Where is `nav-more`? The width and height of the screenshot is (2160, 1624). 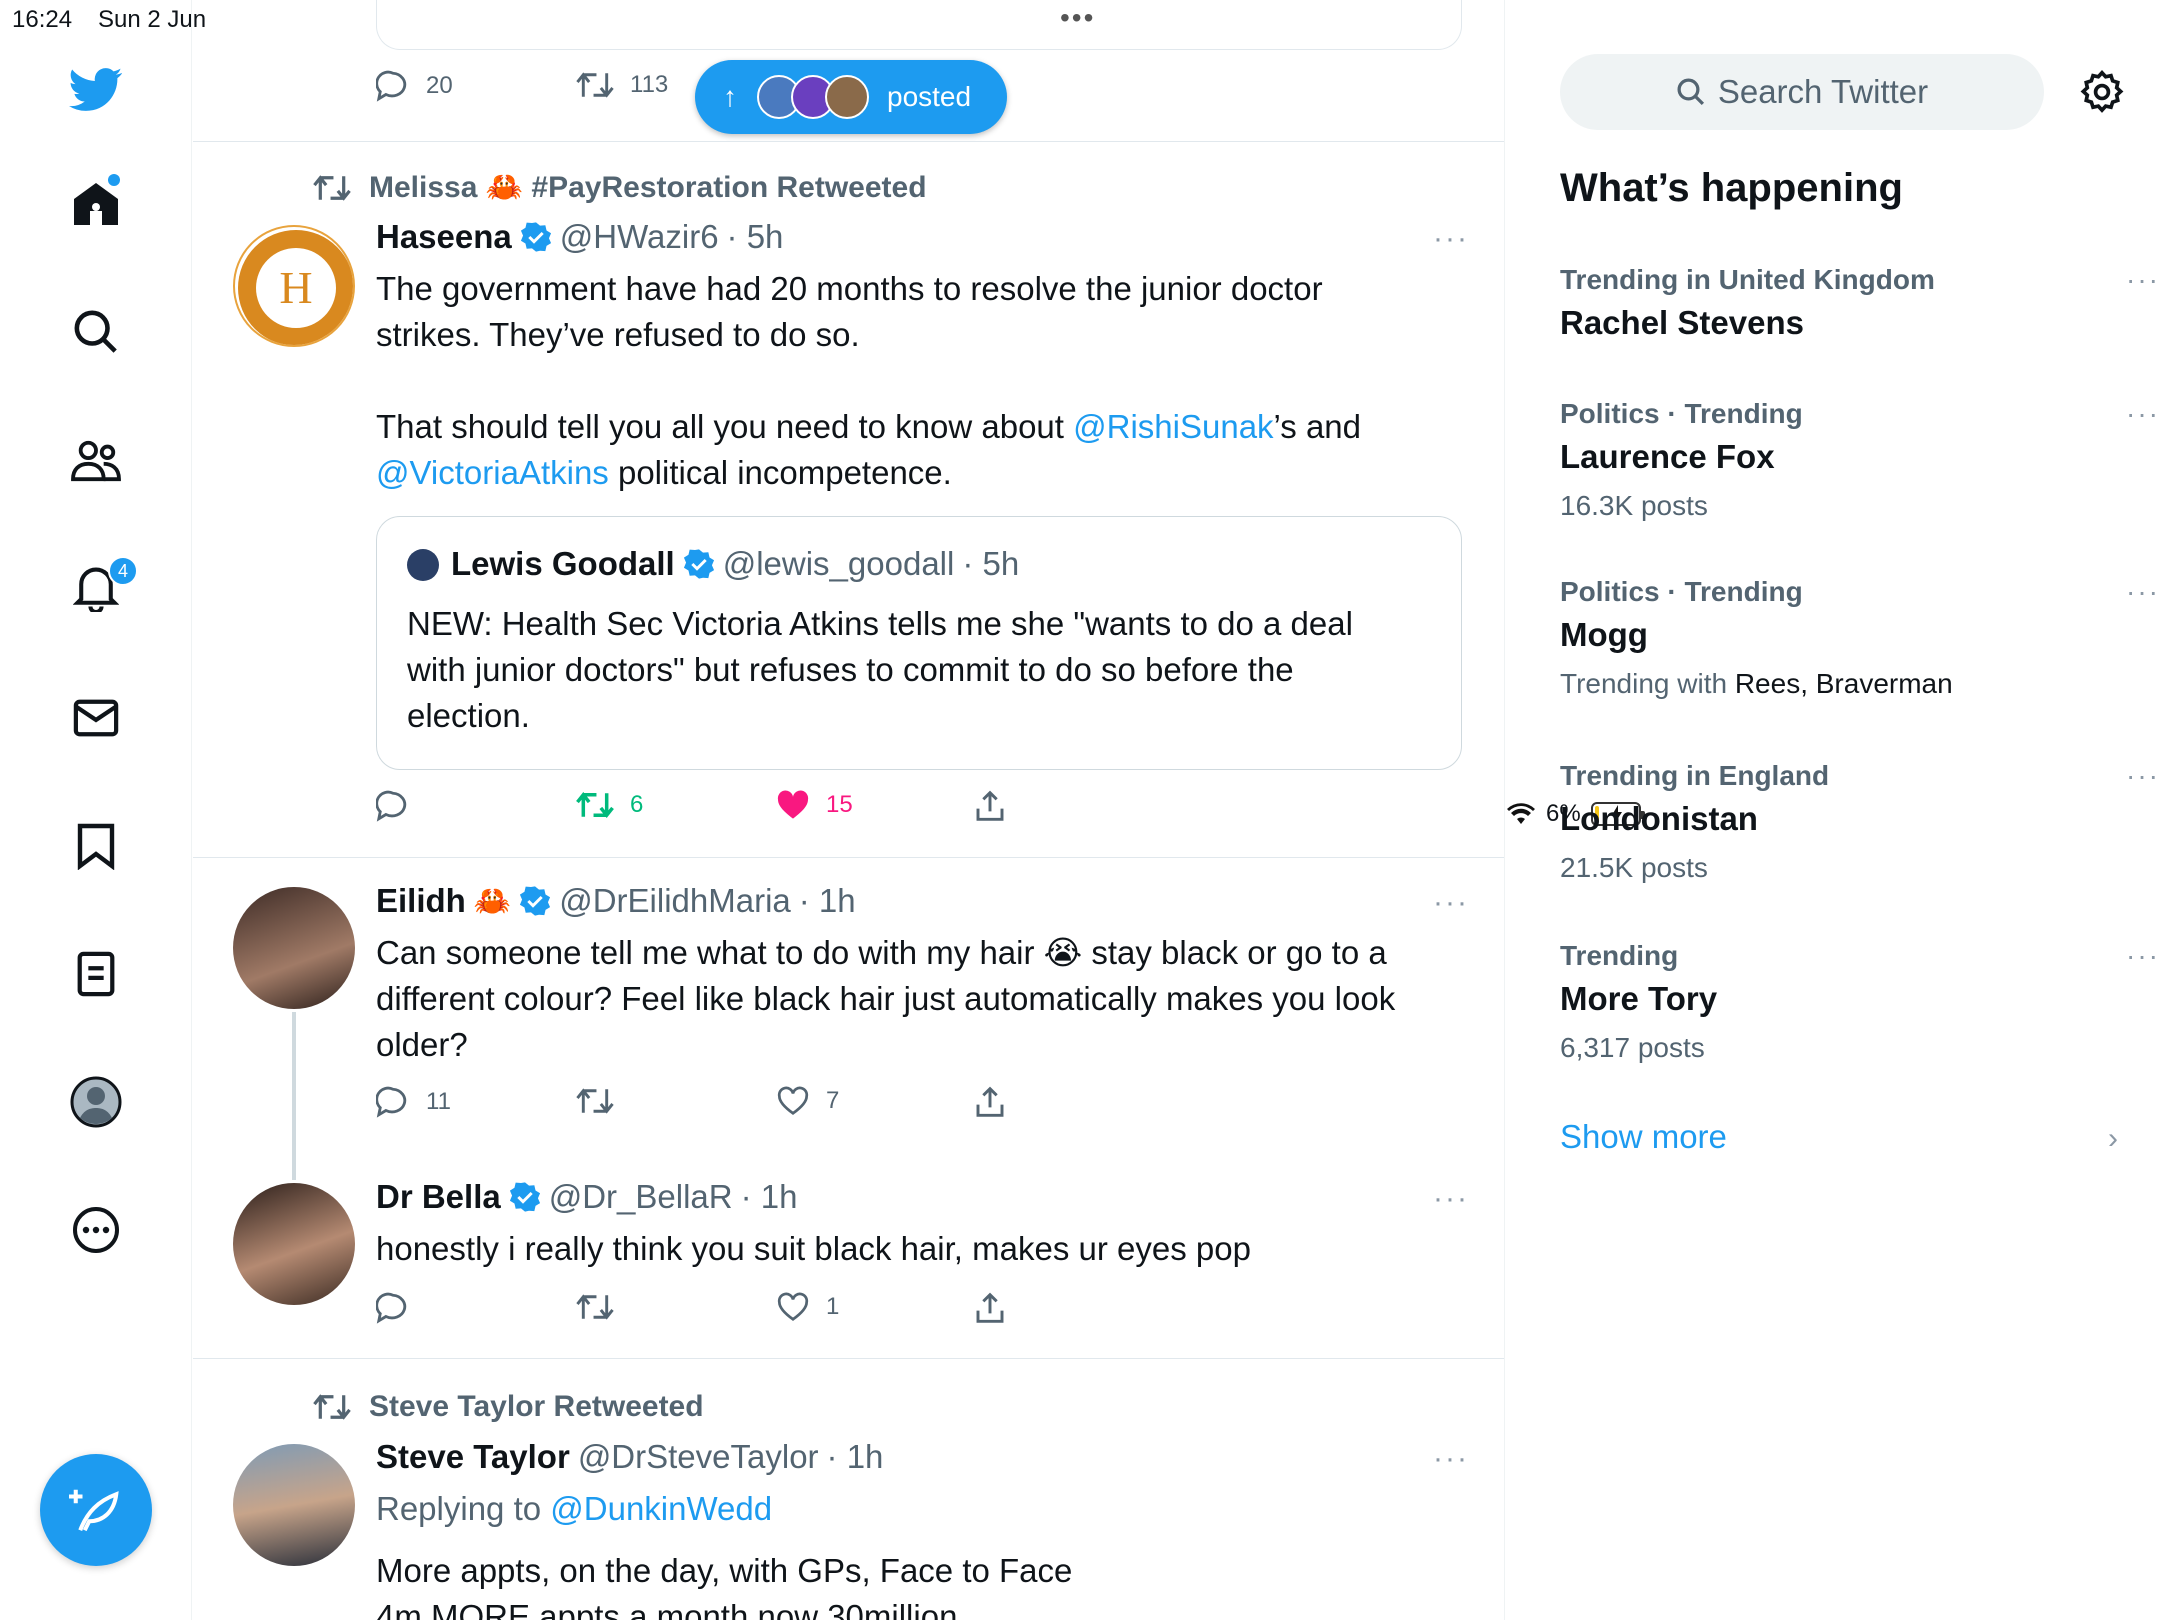 nav-more is located at coordinates (96, 1230).